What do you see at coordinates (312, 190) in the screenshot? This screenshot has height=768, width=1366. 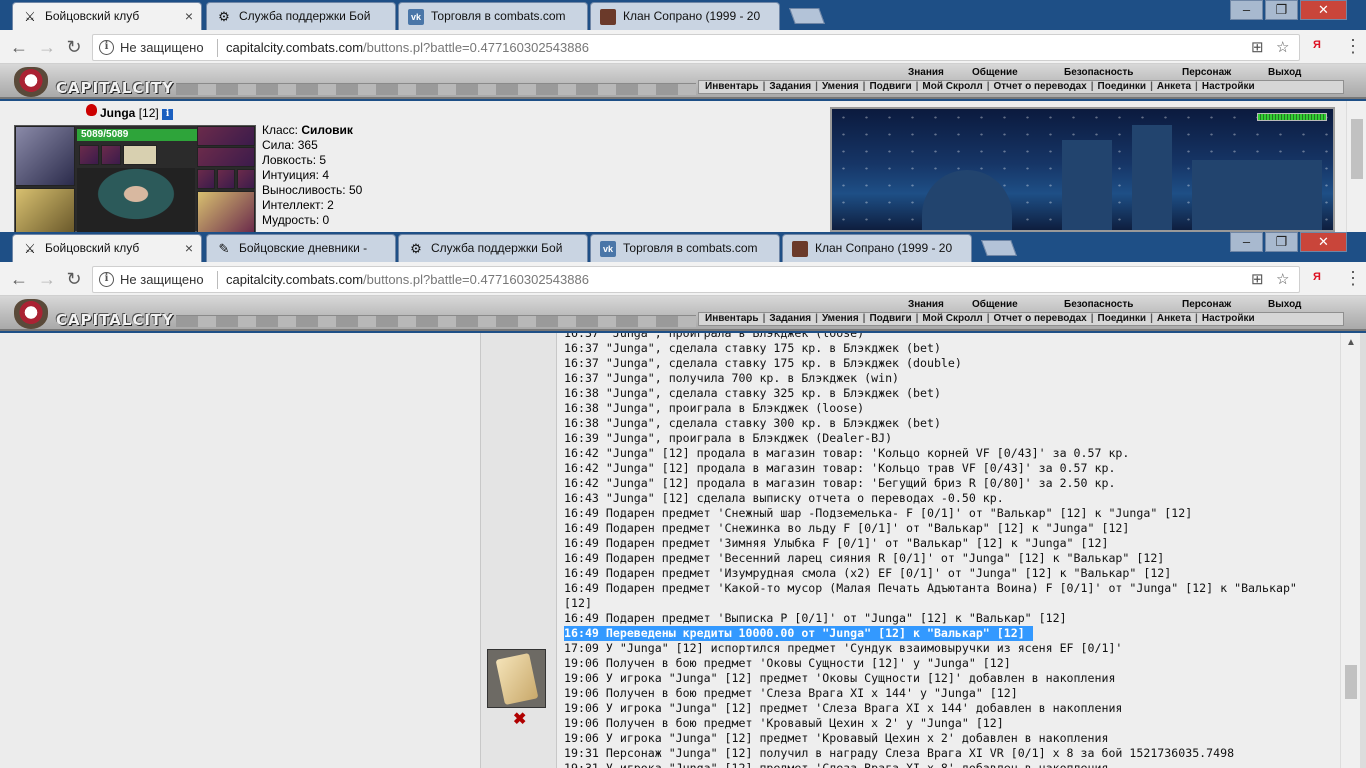 I see `stat-endurance: Выносливость: 50` at bounding box center [312, 190].